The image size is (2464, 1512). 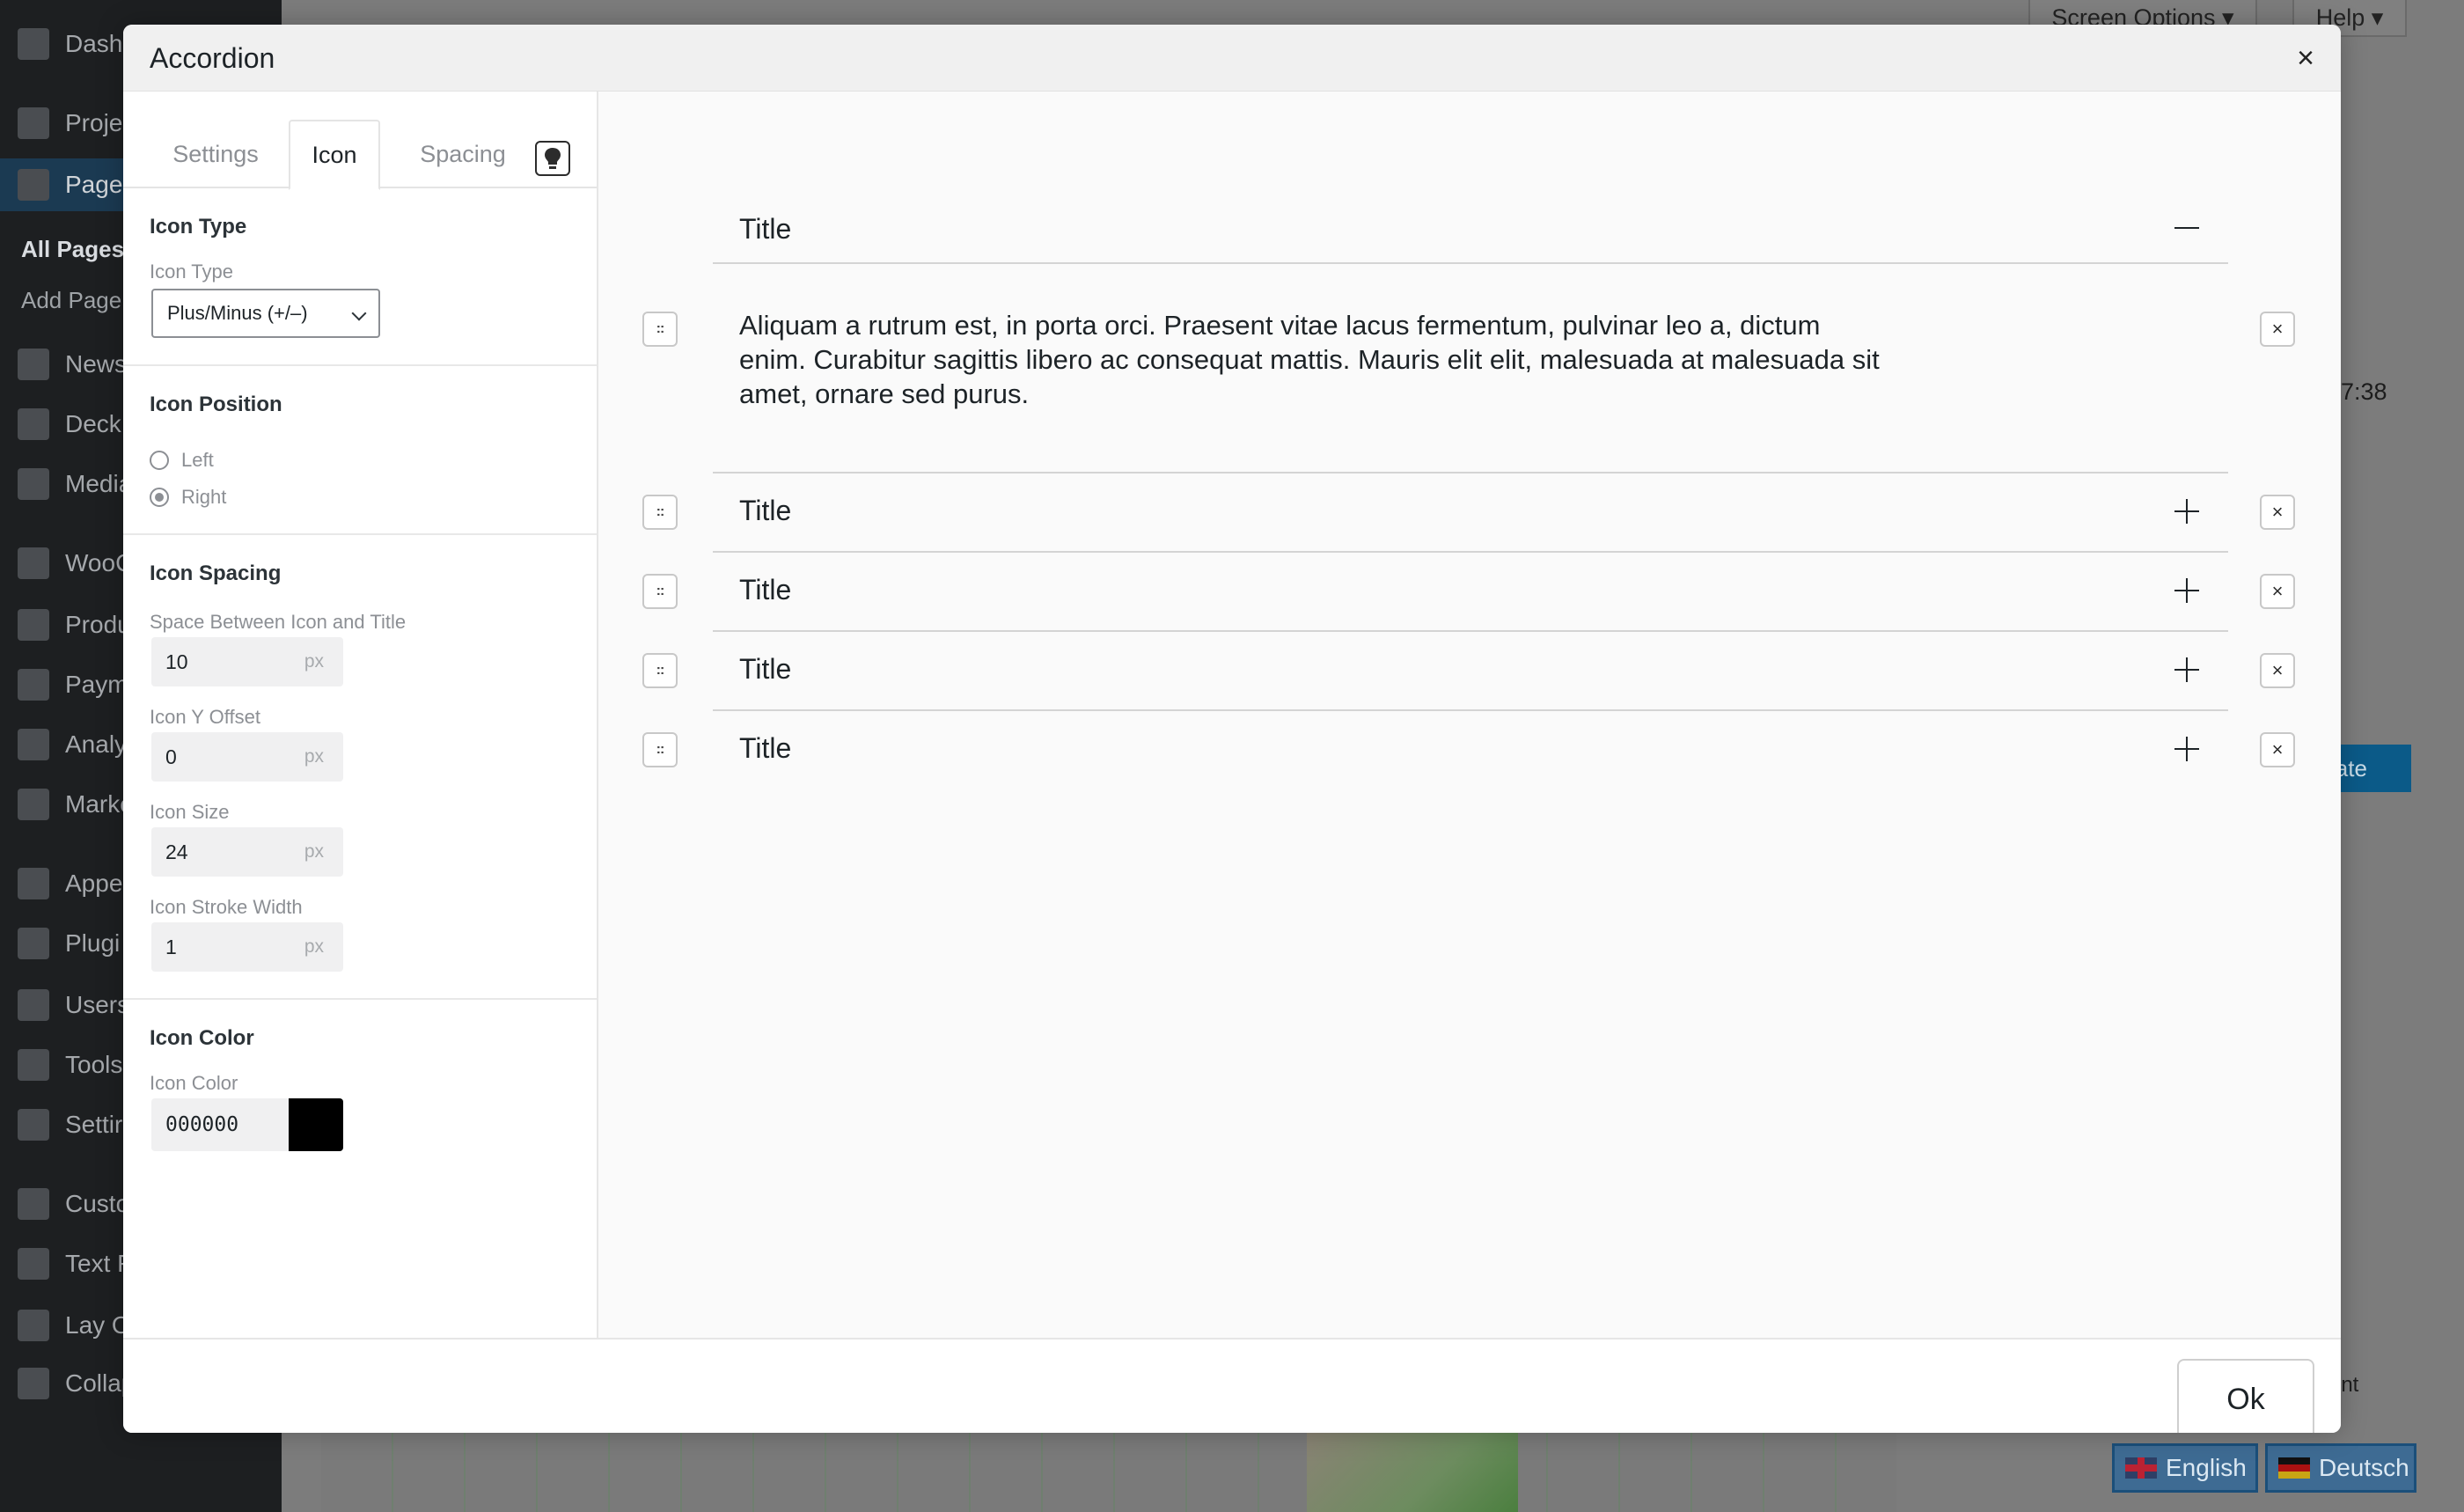 I want to click on marketing-icon, so click(x=33, y=805).